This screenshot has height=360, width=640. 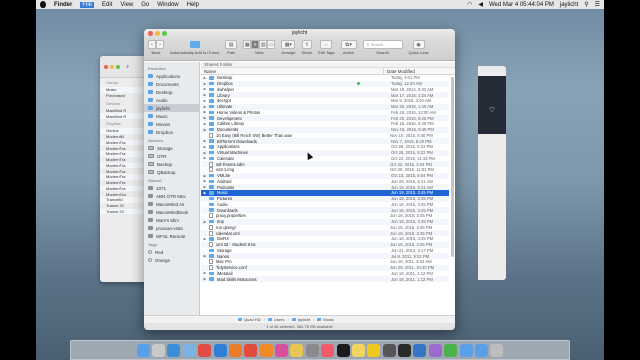 I want to click on terminal-icon, so click(x=343, y=350).